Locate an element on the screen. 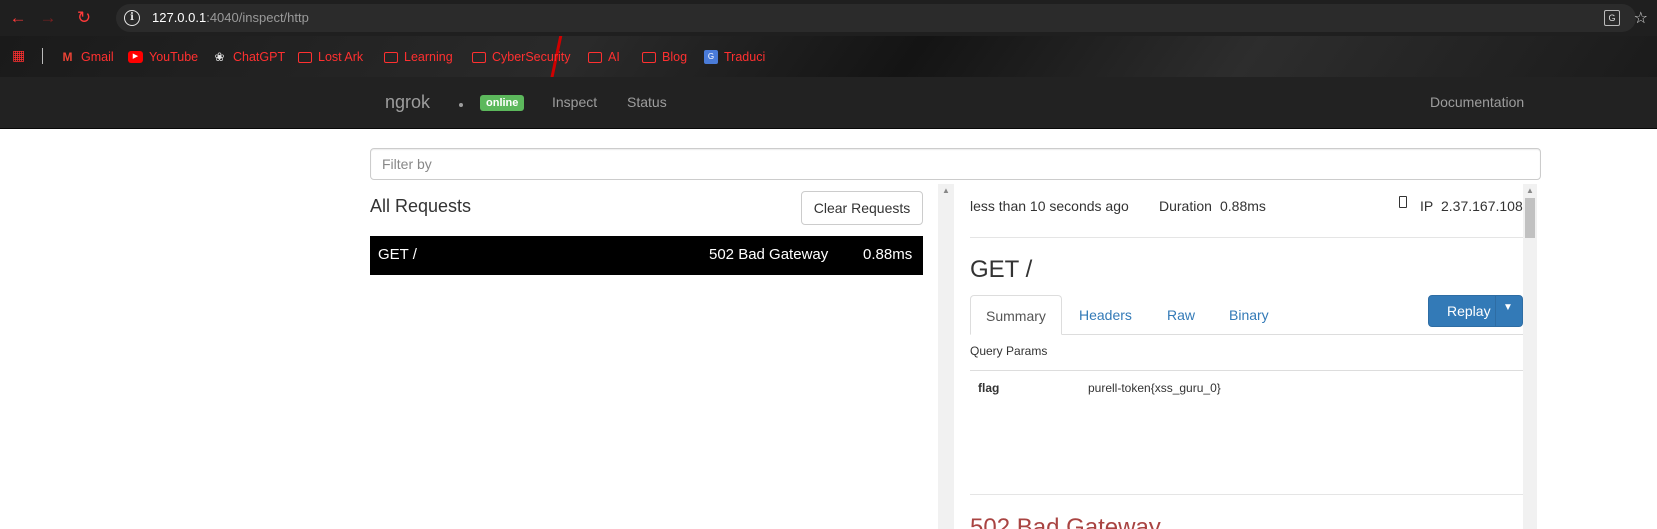 This screenshot has height=529, width=1657. meta-divider is located at coordinates (1246, 237).